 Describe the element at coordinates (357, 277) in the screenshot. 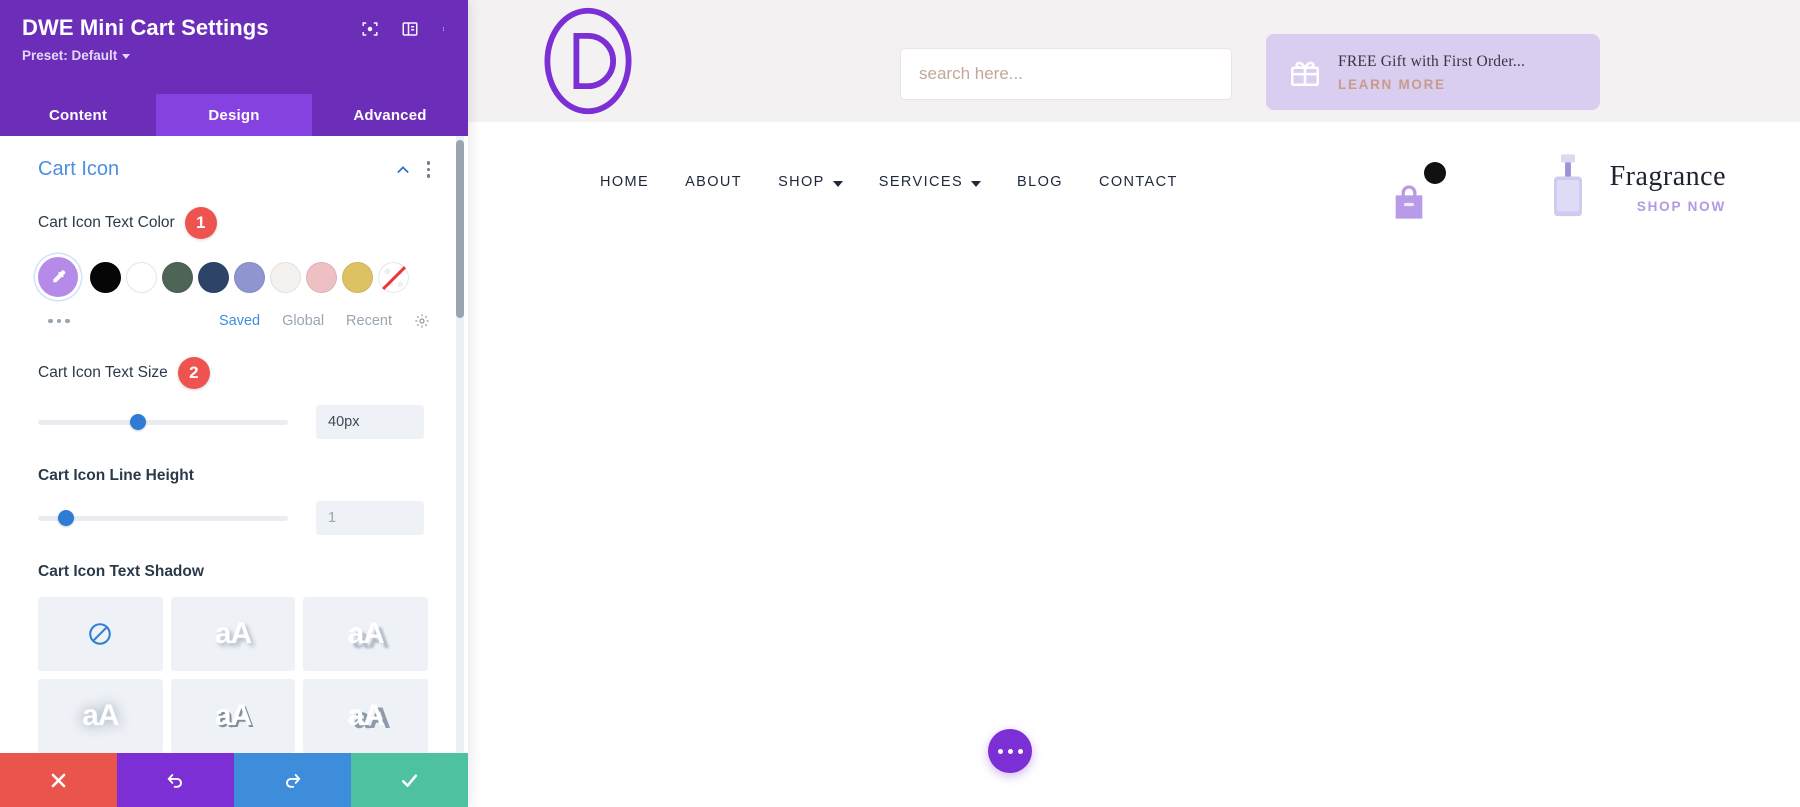

I see `swatch-gold` at that location.